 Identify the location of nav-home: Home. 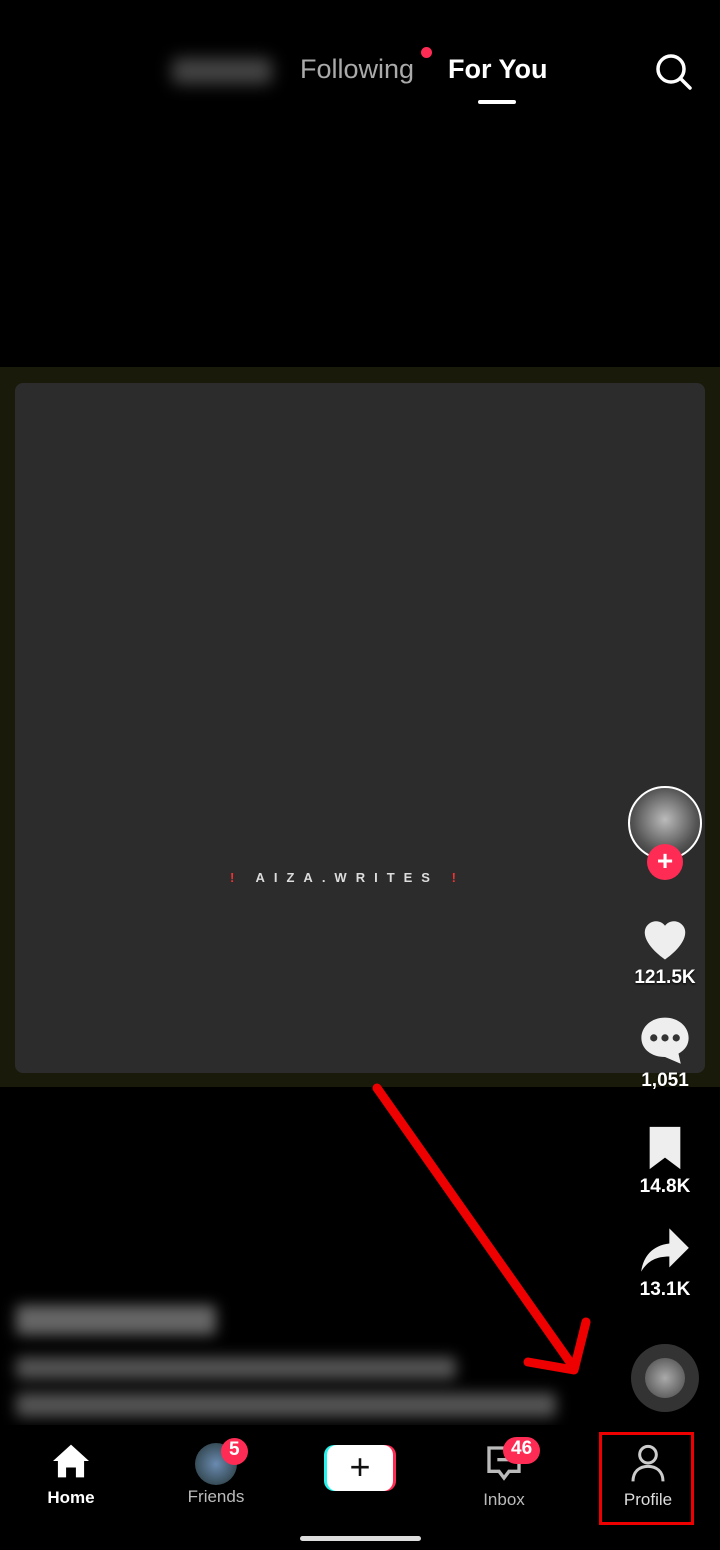
(71, 1475).